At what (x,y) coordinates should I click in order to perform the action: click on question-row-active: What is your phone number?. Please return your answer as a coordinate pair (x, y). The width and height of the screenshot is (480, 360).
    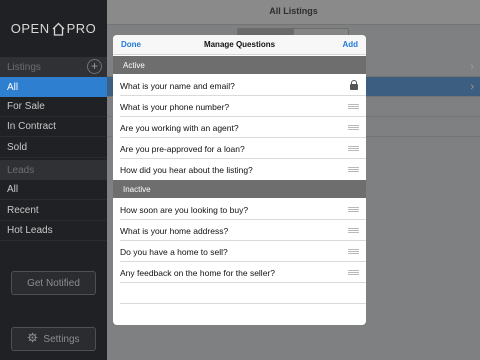
    Looking at the image, I should click on (239, 106).